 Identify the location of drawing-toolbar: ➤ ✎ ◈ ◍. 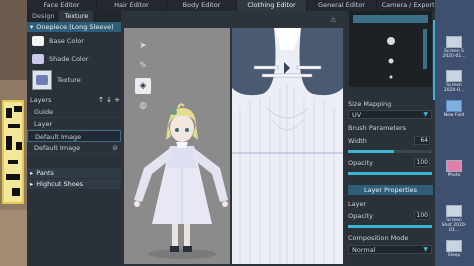
(143, 79).